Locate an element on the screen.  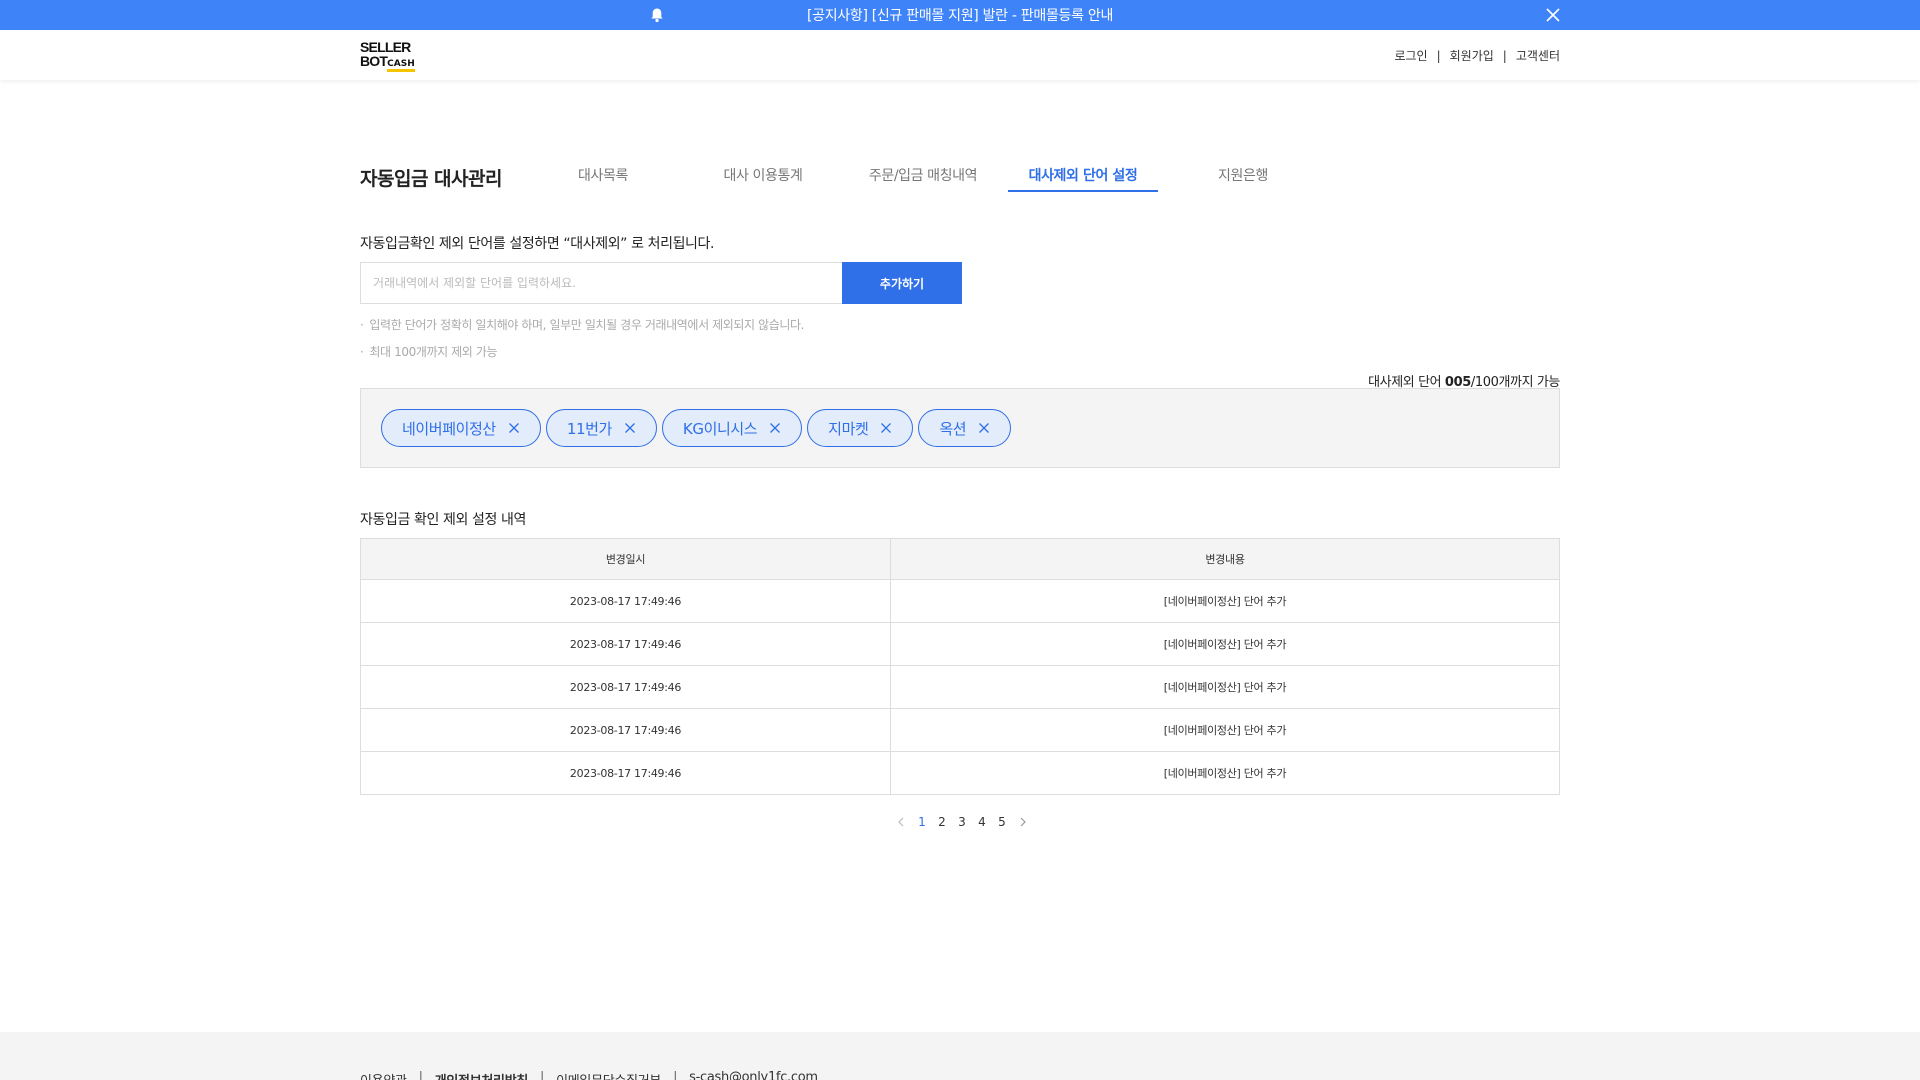
tag-item: 옥션 is located at coordinates (965, 428).